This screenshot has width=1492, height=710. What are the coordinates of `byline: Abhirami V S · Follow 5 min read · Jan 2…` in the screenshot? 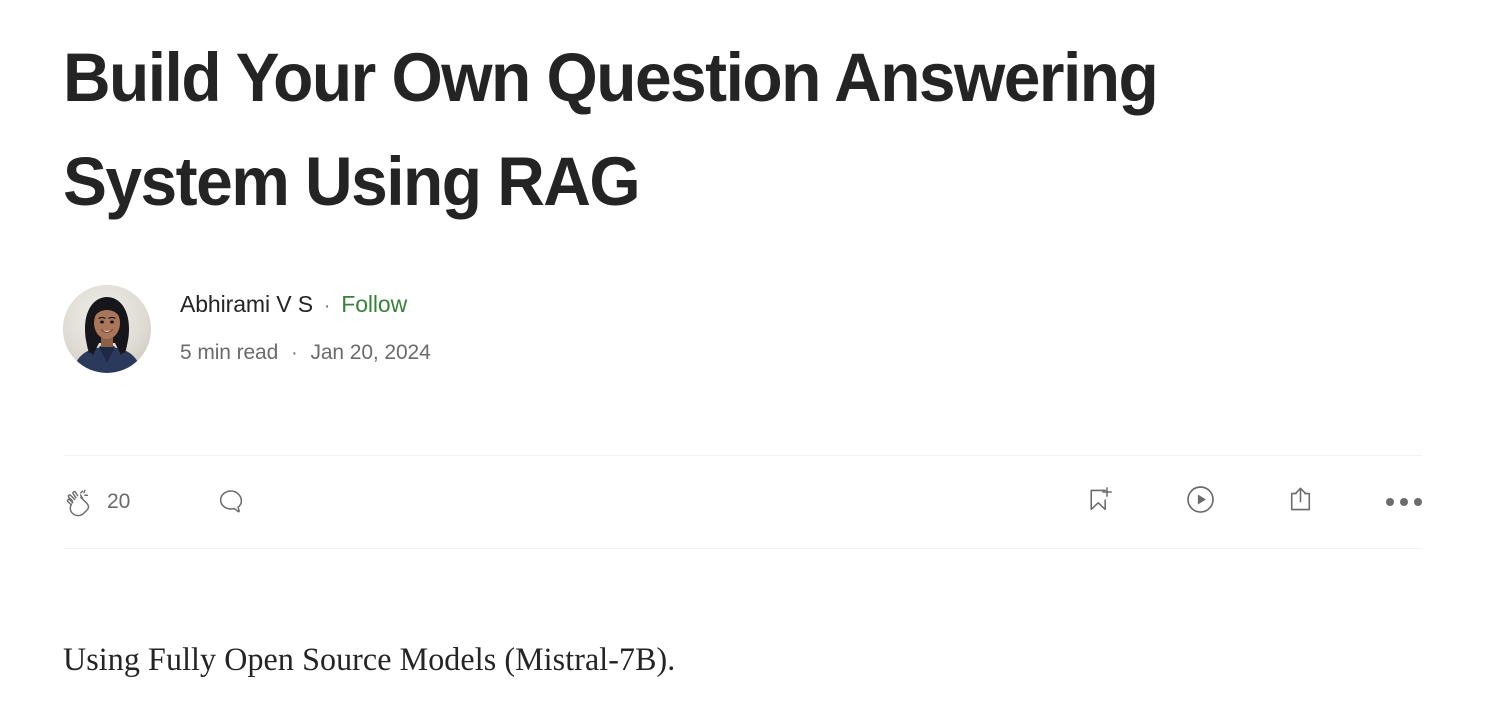 It's located at (746, 329).